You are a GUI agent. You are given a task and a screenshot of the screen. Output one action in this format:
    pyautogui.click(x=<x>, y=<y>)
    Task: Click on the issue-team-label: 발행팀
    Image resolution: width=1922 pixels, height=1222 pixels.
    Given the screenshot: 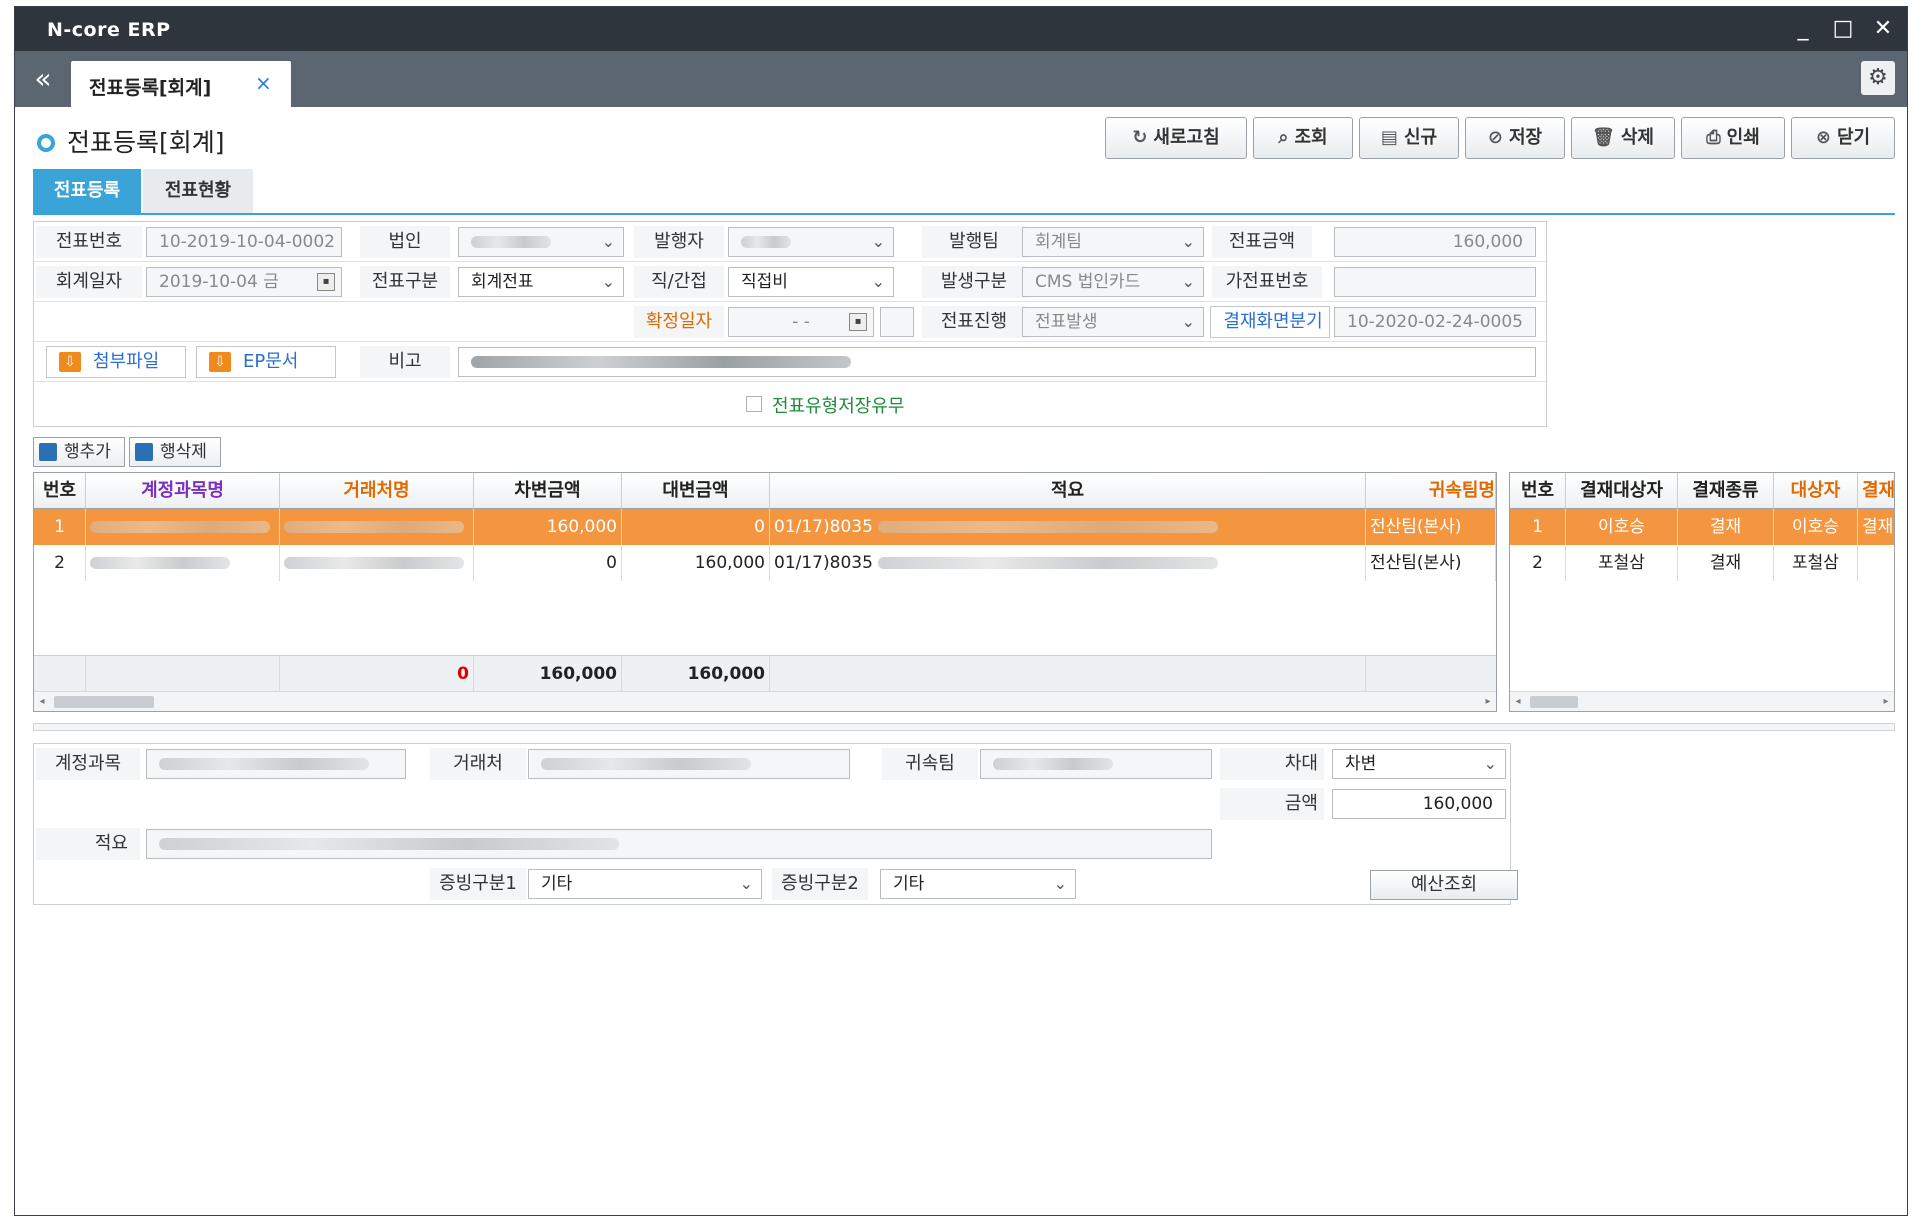 What is the action you would take?
    pyautogui.click(x=974, y=242)
    